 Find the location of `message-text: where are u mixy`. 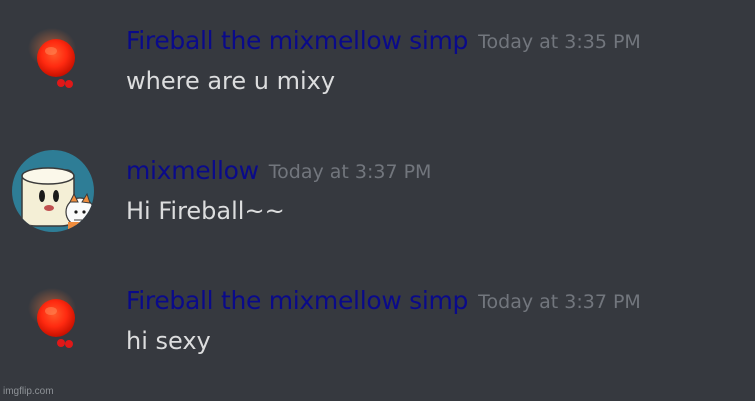

message-text: where are u mixy is located at coordinates (231, 81).